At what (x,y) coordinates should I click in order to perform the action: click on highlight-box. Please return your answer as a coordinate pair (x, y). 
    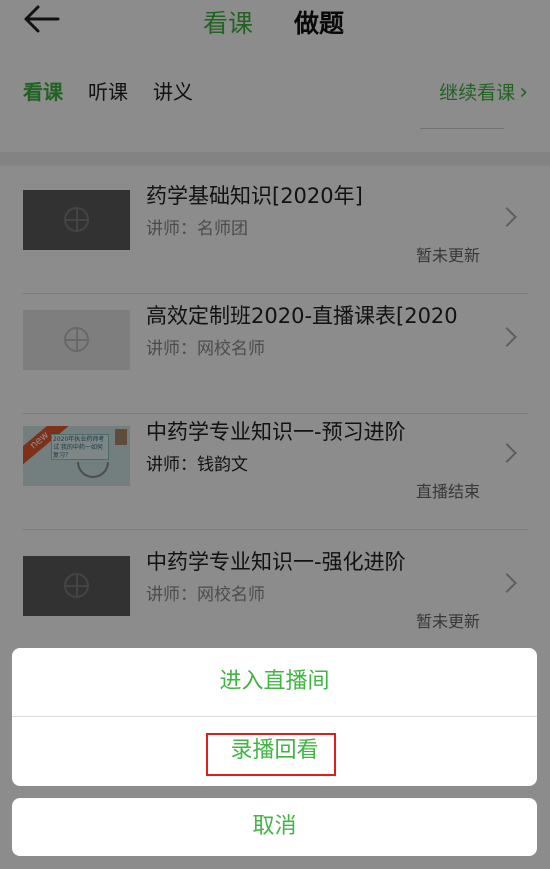
    Looking at the image, I should click on (271, 754).